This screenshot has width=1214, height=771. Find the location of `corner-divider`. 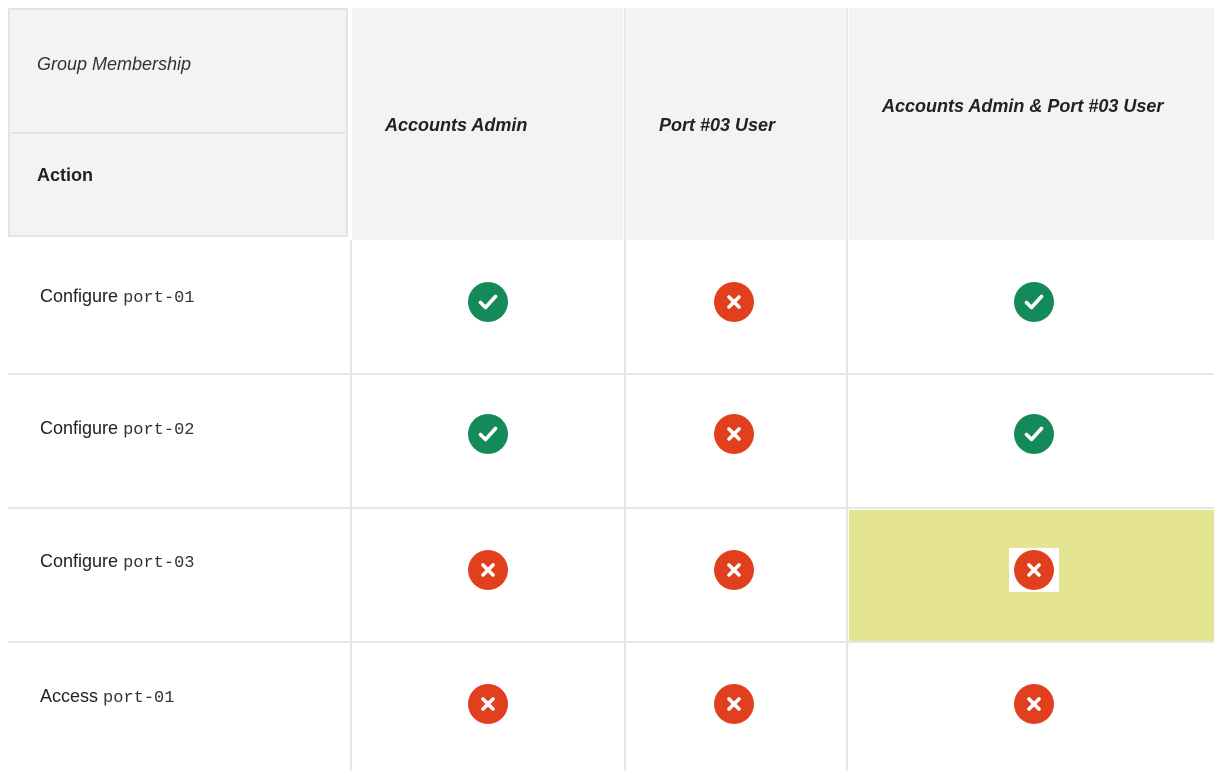

corner-divider is located at coordinates (178, 133).